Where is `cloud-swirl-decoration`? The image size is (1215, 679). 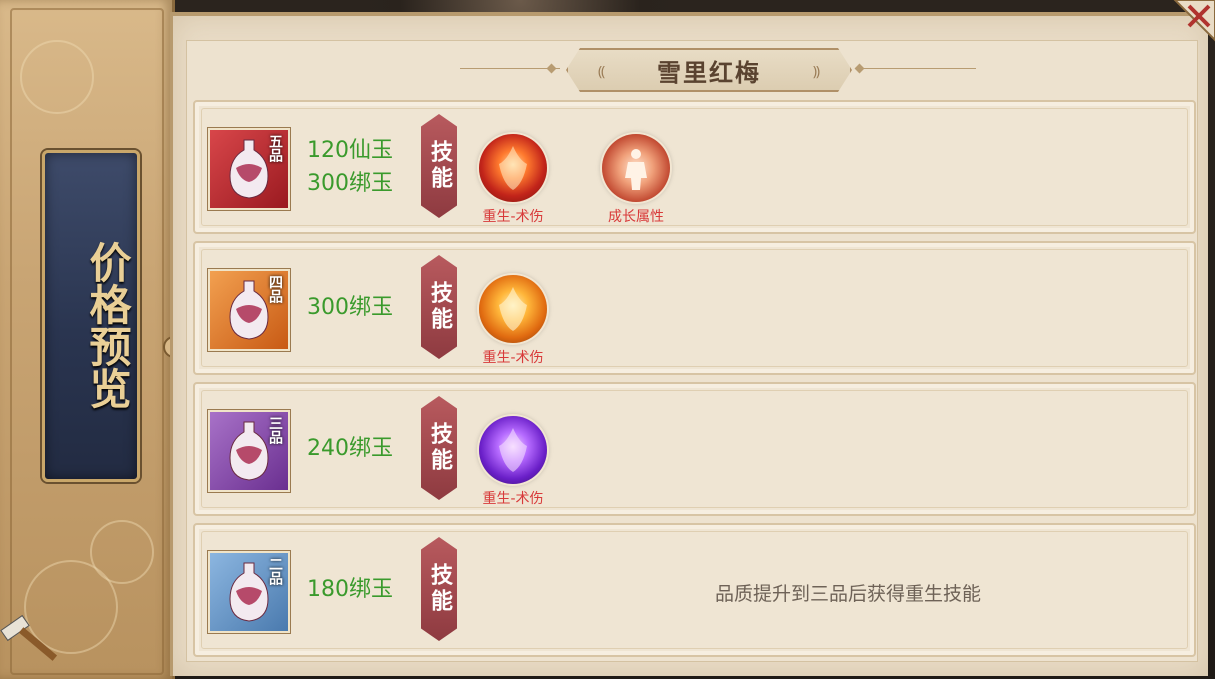 cloud-swirl-decoration is located at coordinates (57, 77).